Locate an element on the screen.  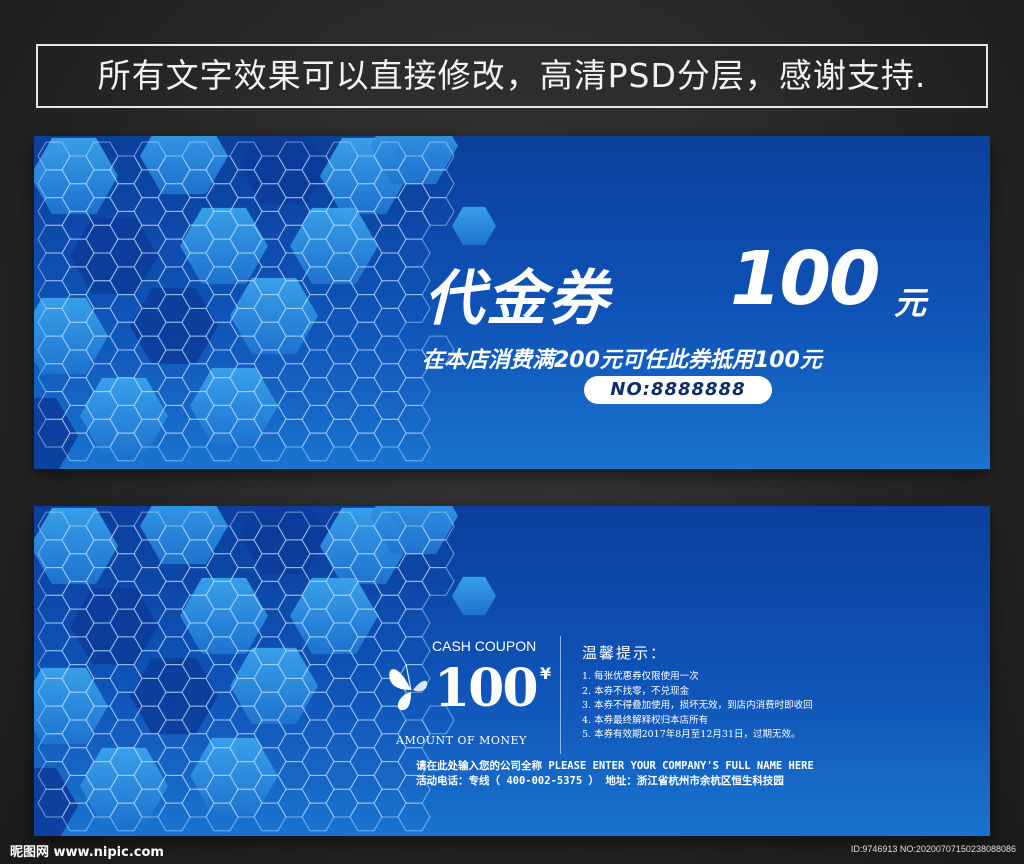
title-chinese: 代金券 is located at coordinates (517, 299).